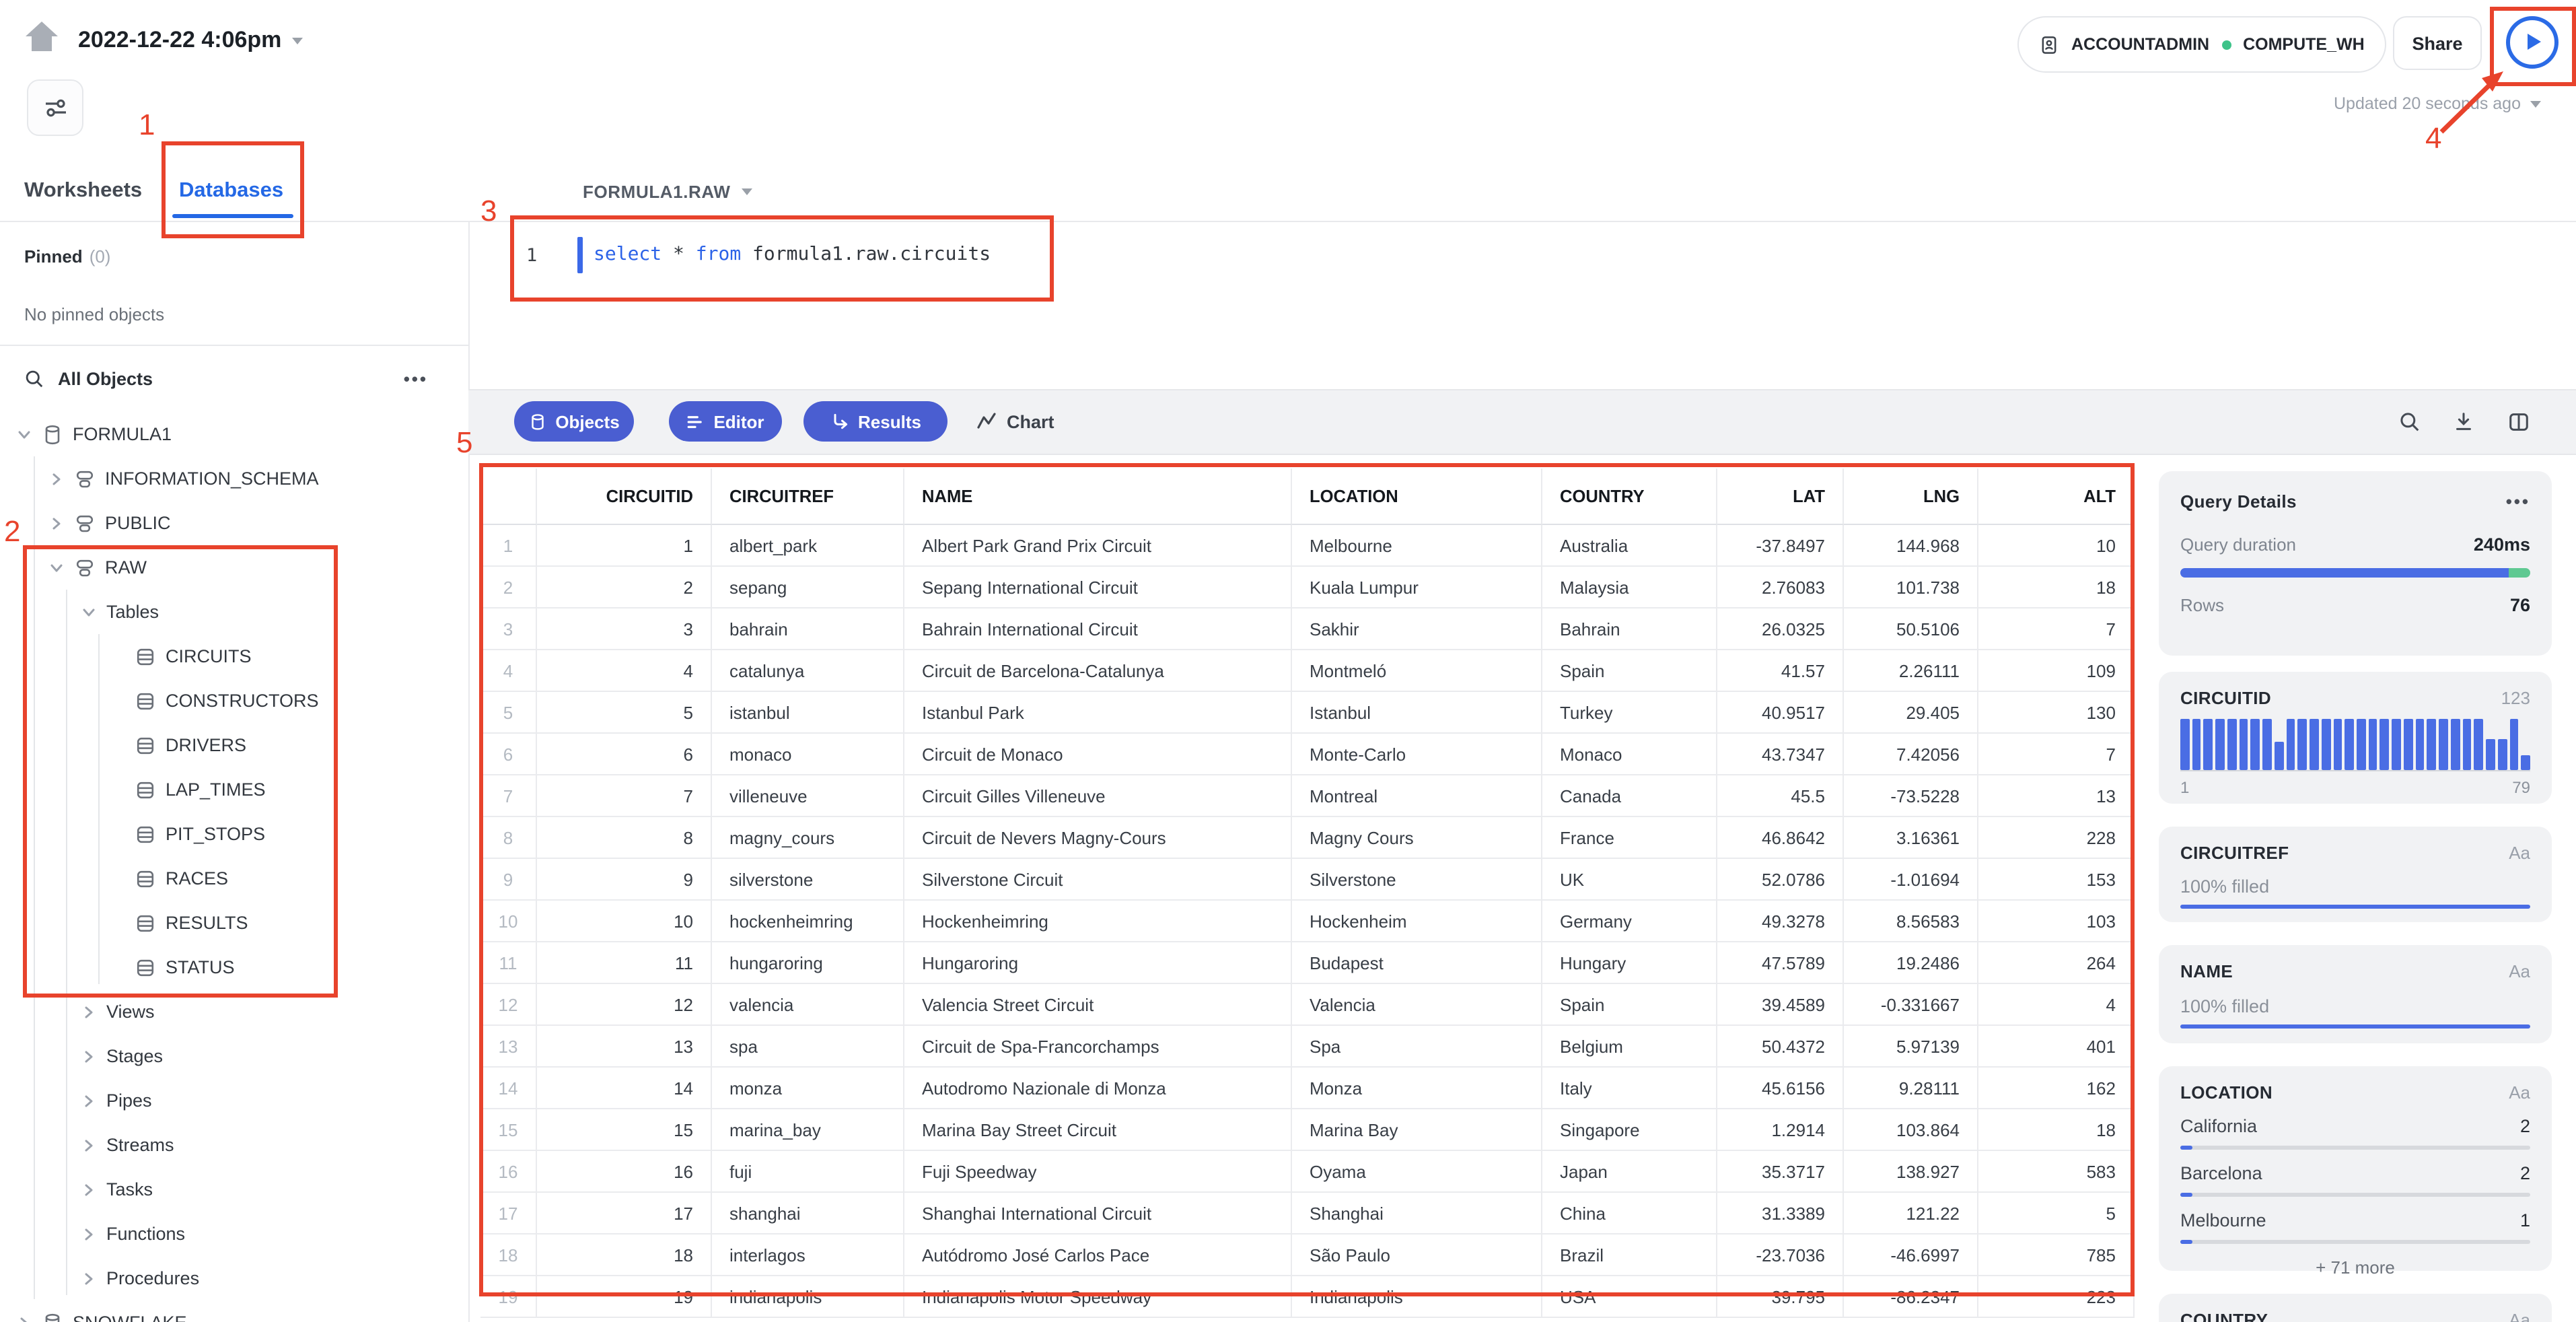 The height and width of the screenshot is (1322, 2576). Describe the element at coordinates (233, 478) in the screenshot. I see `tree-item-information_schema: INFORMATION_SCHEMA` at that location.